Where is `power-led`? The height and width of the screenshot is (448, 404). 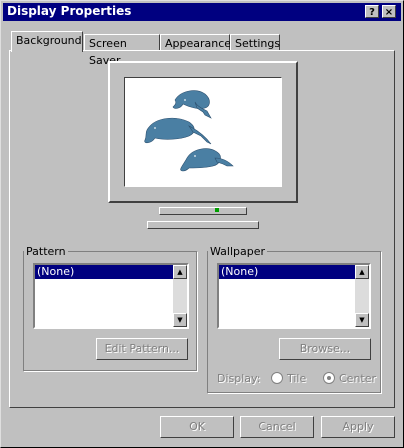 power-led is located at coordinates (217, 210).